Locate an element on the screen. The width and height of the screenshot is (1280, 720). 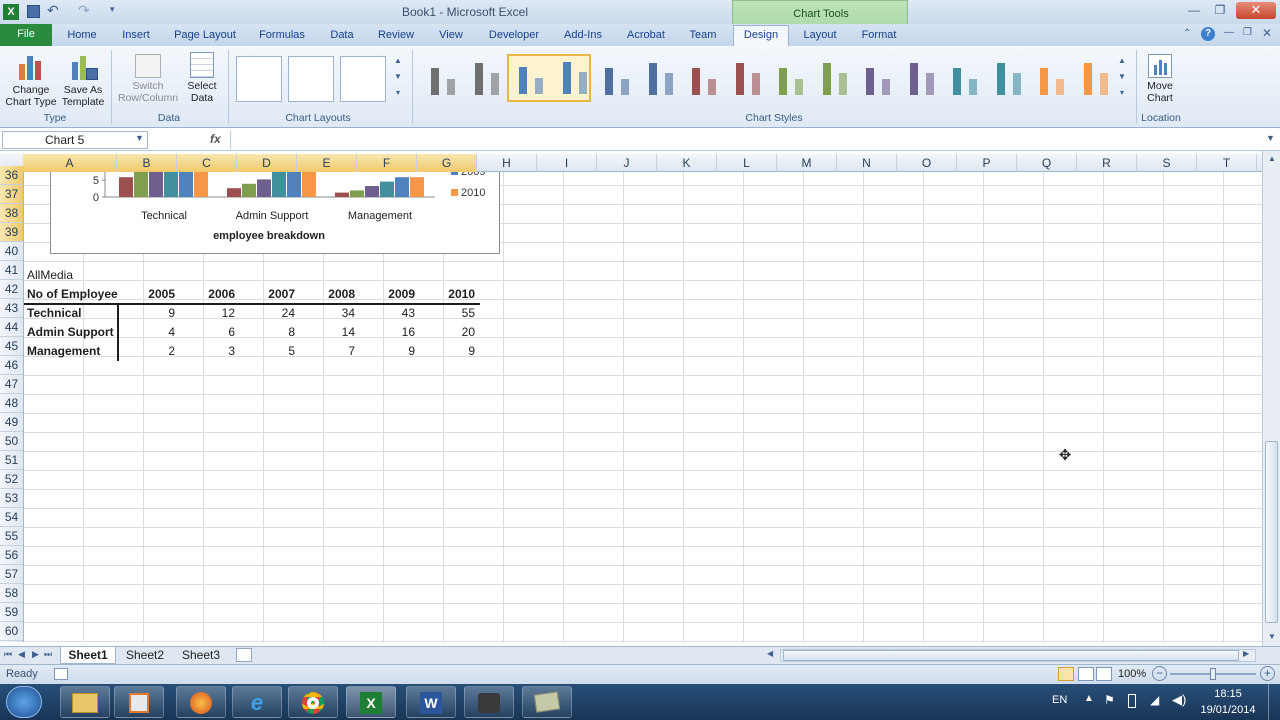
row-header-41: 41 is located at coordinates (11, 270).